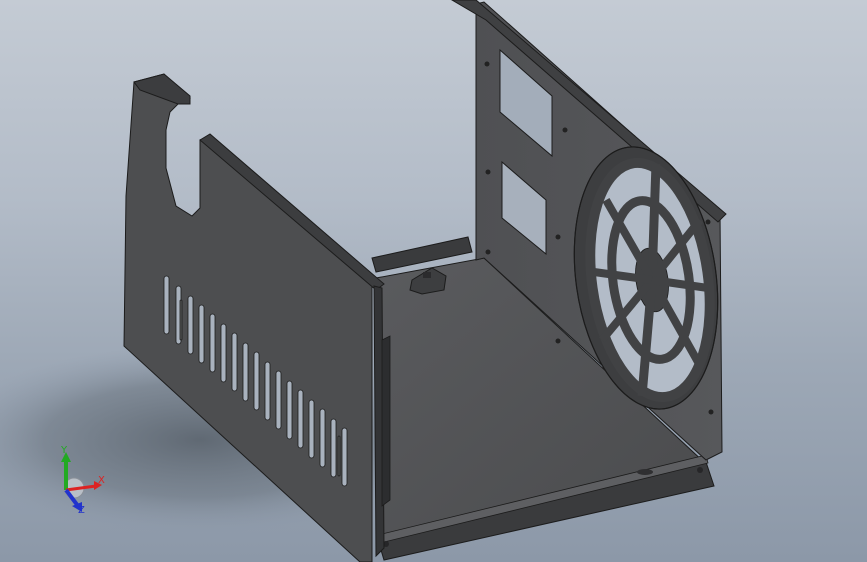 This screenshot has width=867, height=562. Describe the element at coordinates (427, 275) in the screenshot. I see `floor-tab-slot` at that location.